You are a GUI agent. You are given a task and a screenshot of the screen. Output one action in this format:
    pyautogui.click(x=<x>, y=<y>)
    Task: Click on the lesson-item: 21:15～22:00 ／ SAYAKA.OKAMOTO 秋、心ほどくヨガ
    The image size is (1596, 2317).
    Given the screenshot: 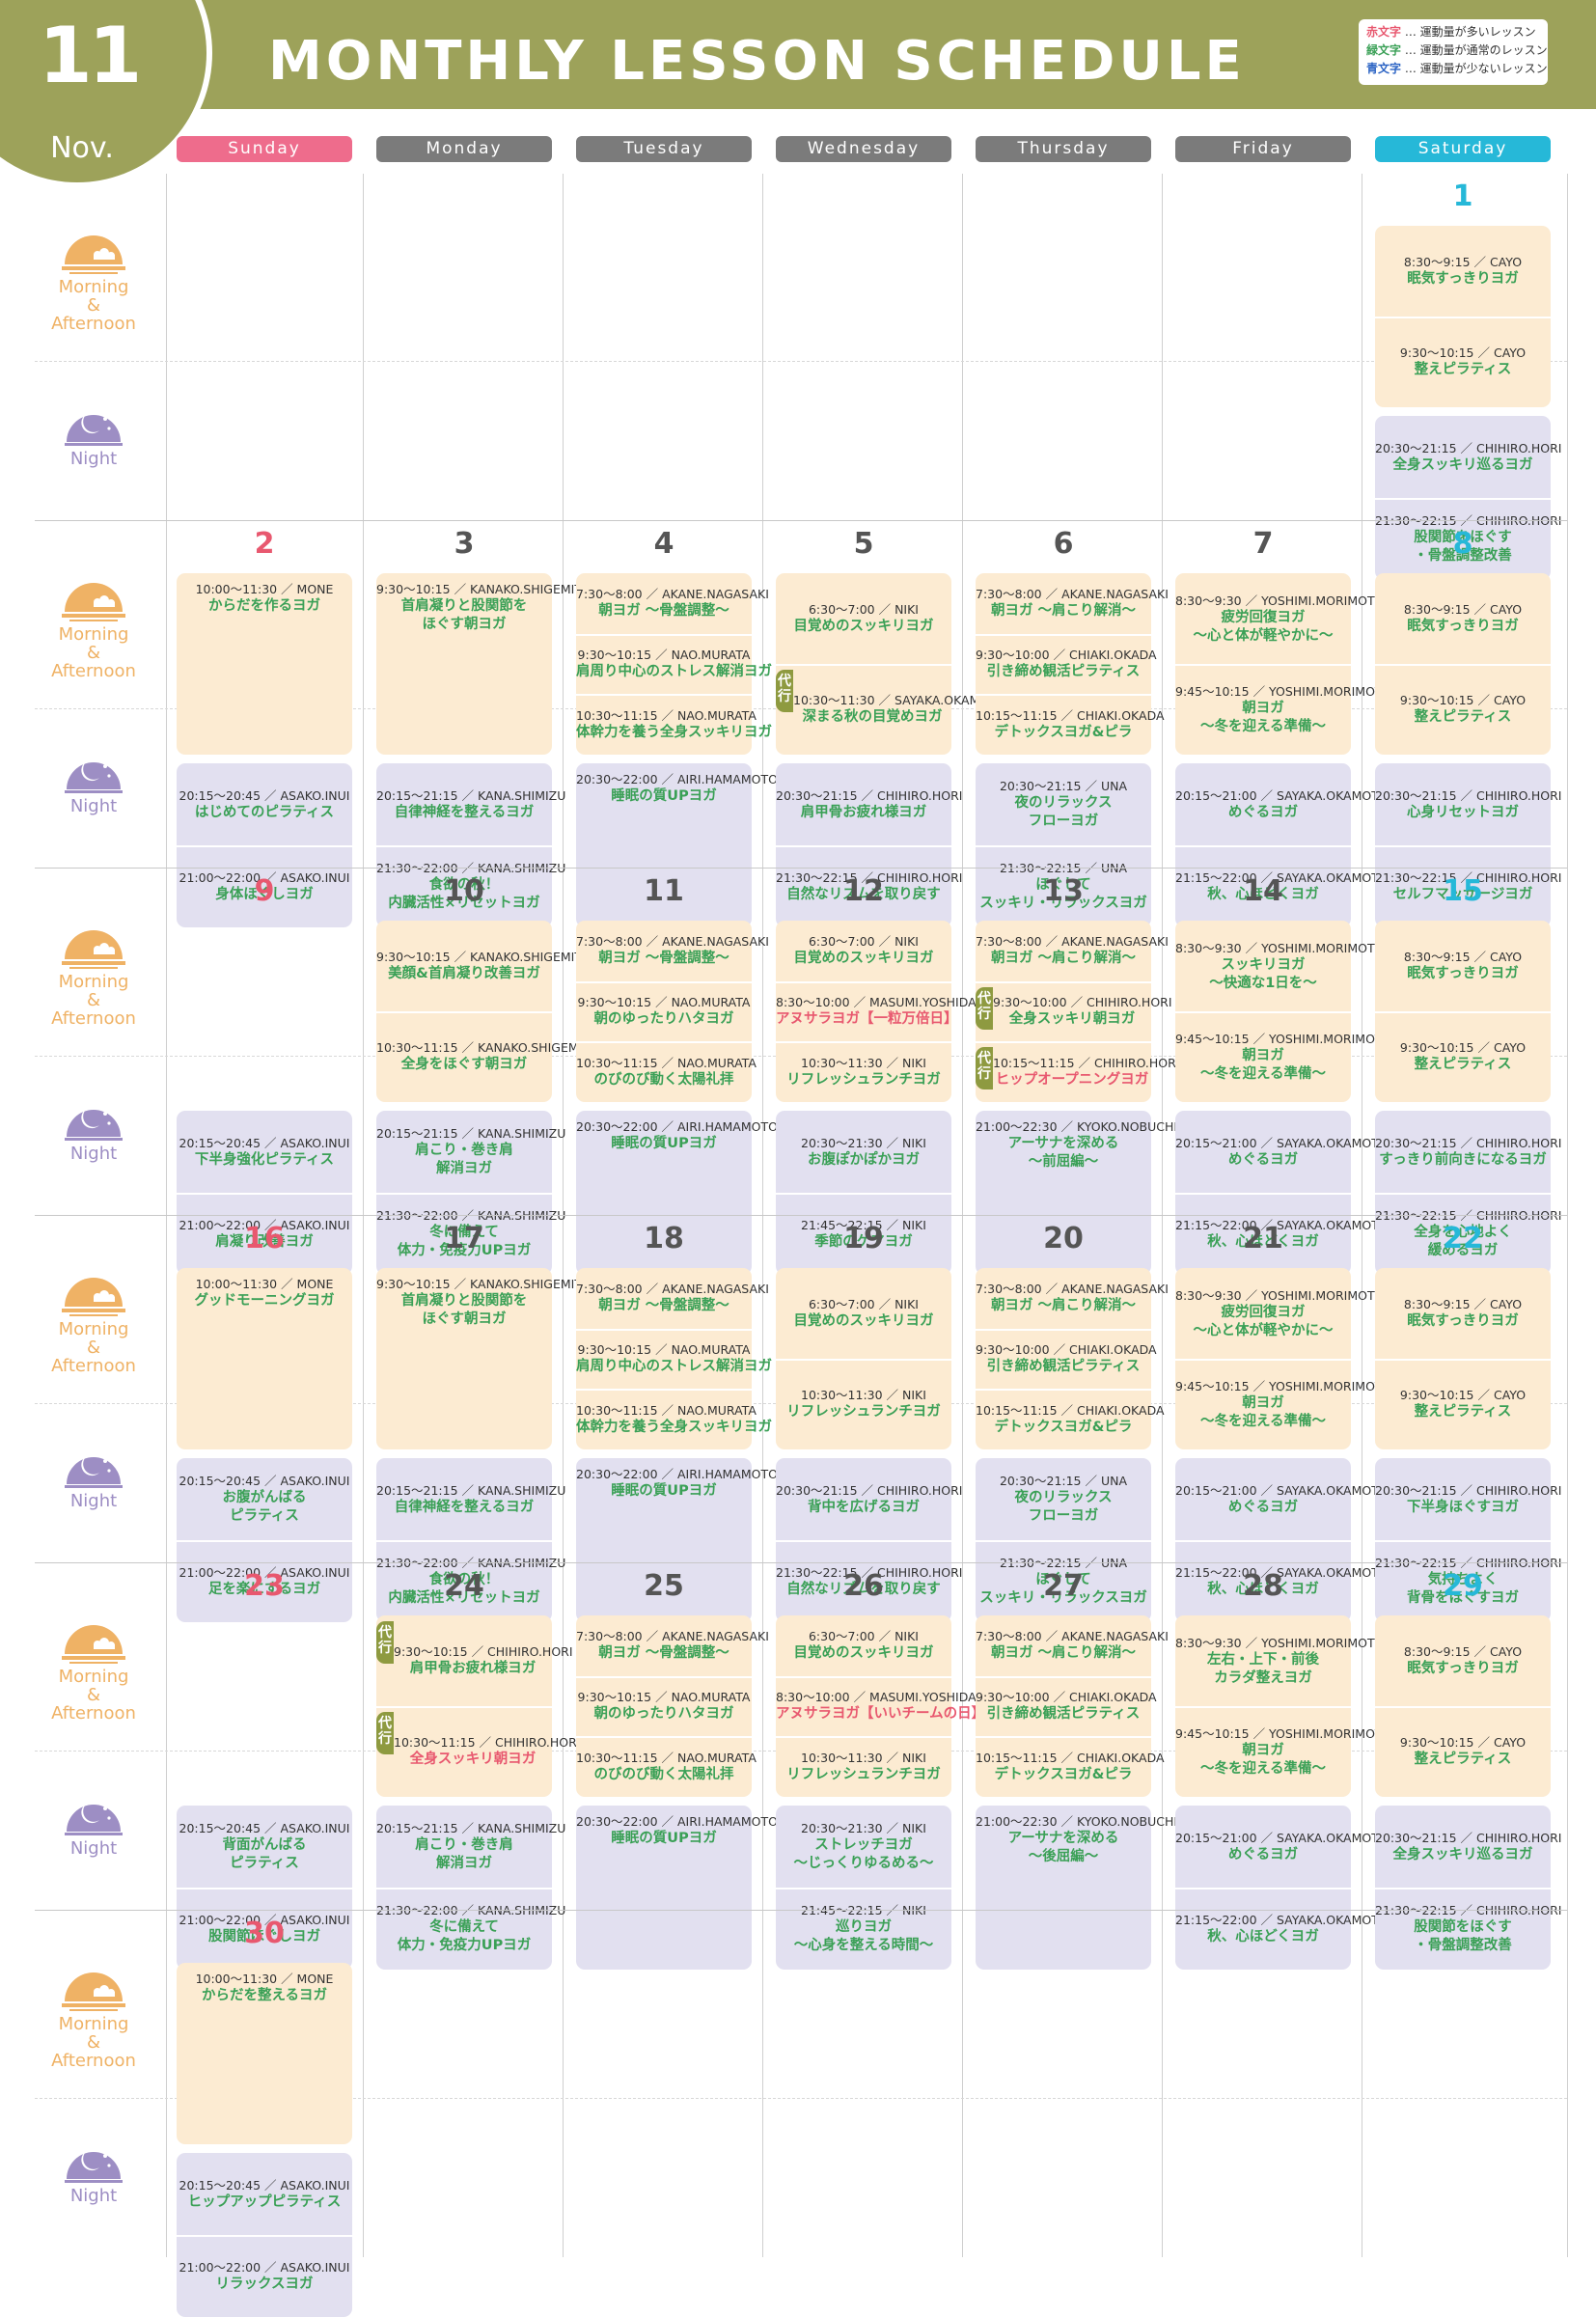 What is the action you would take?
    pyautogui.click(x=1282, y=1929)
    